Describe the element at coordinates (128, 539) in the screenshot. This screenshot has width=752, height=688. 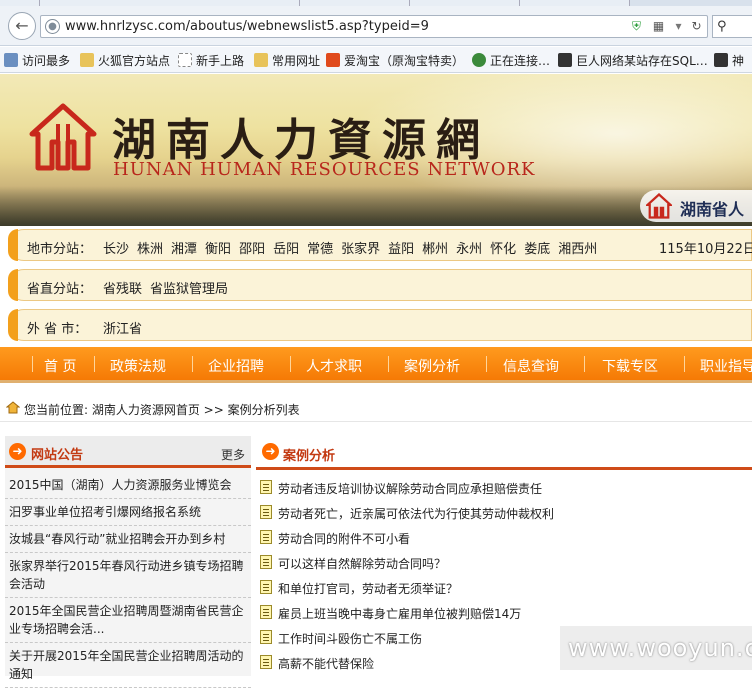
I see `list-item: 汝城县“春风行动”就业招聘会开办到乡村` at that location.